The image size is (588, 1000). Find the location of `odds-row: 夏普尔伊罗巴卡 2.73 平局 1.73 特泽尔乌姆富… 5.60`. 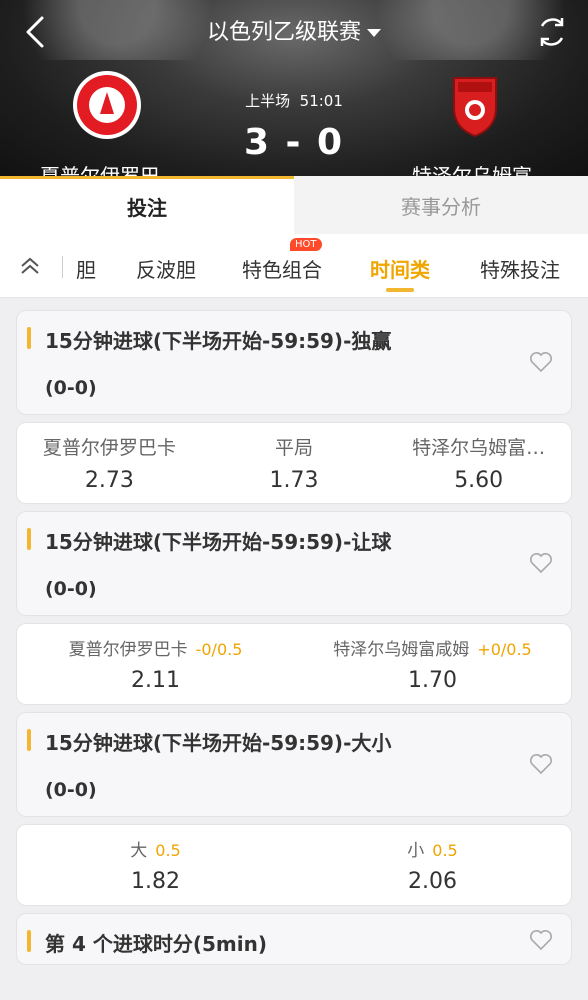

odds-row: 夏普尔伊罗巴卡 2.73 平局 1.73 特泽尔乌姆富… 5.60 is located at coordinates (294, 463).